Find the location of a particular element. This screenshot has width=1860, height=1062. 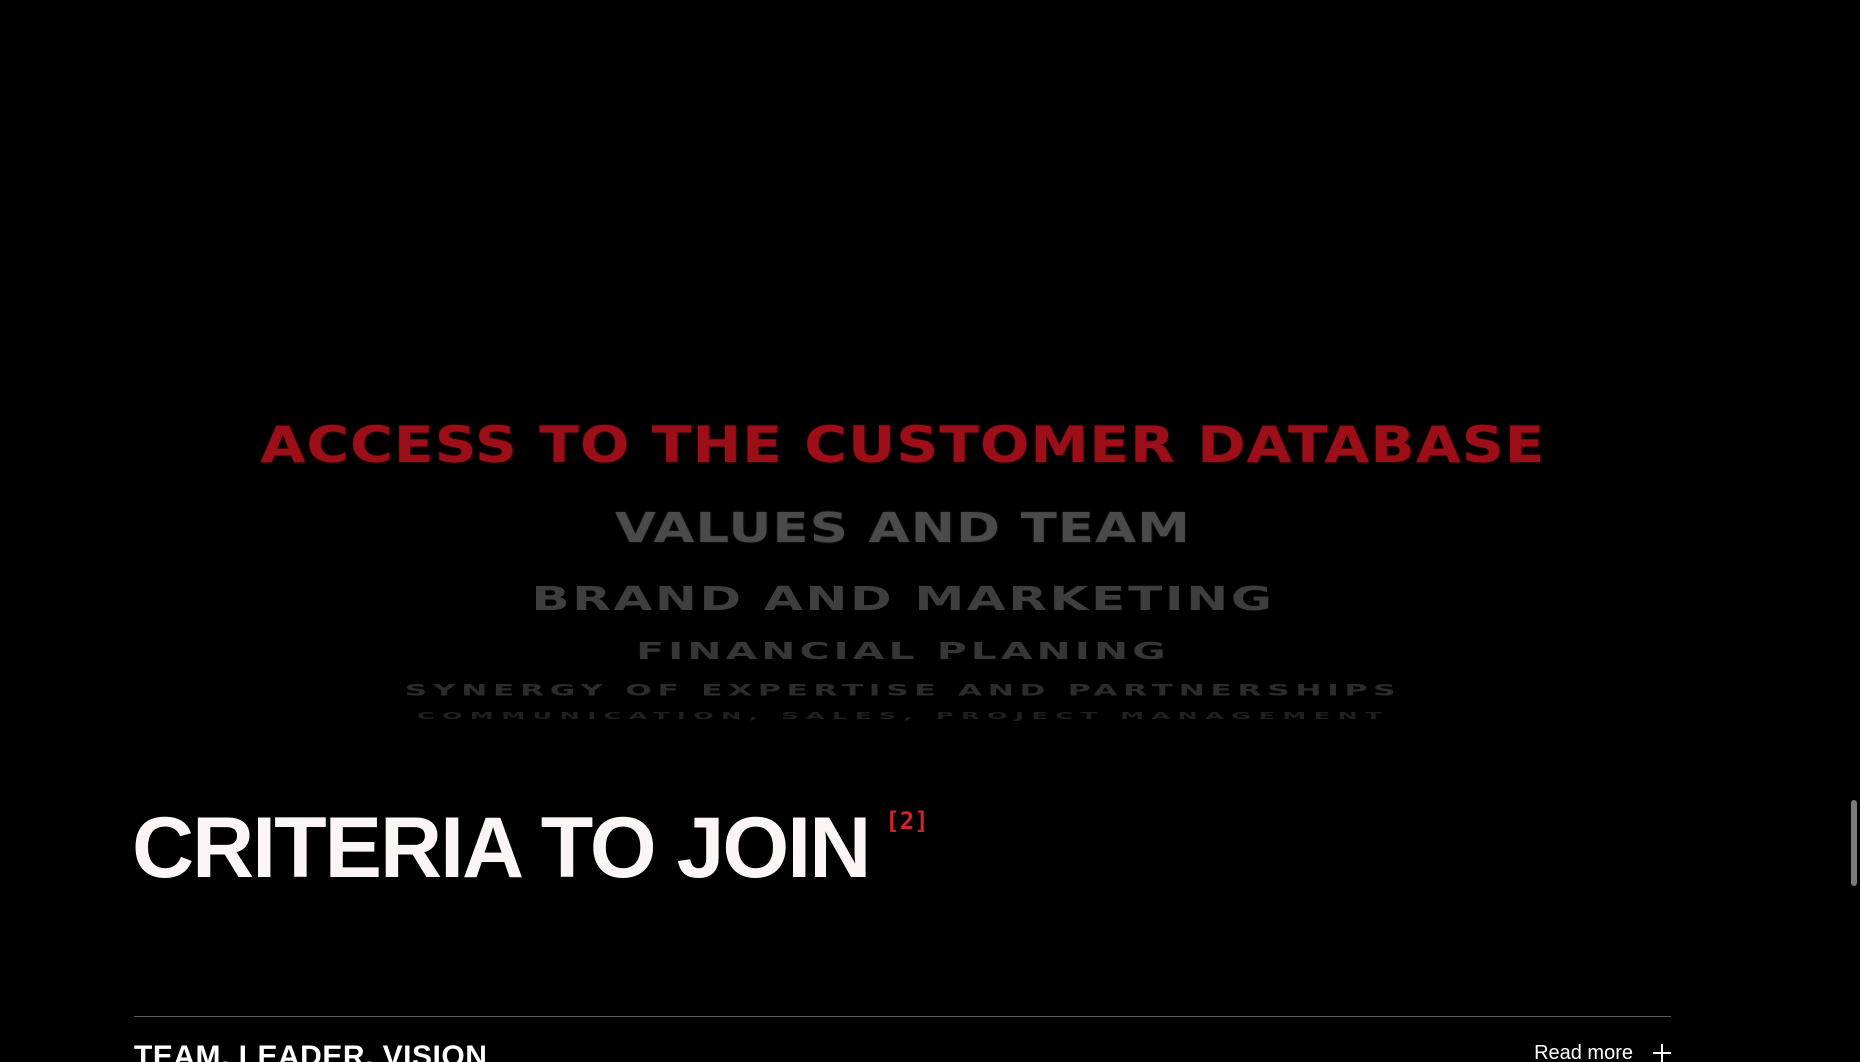

divider is located at coordinates (902, 1016).